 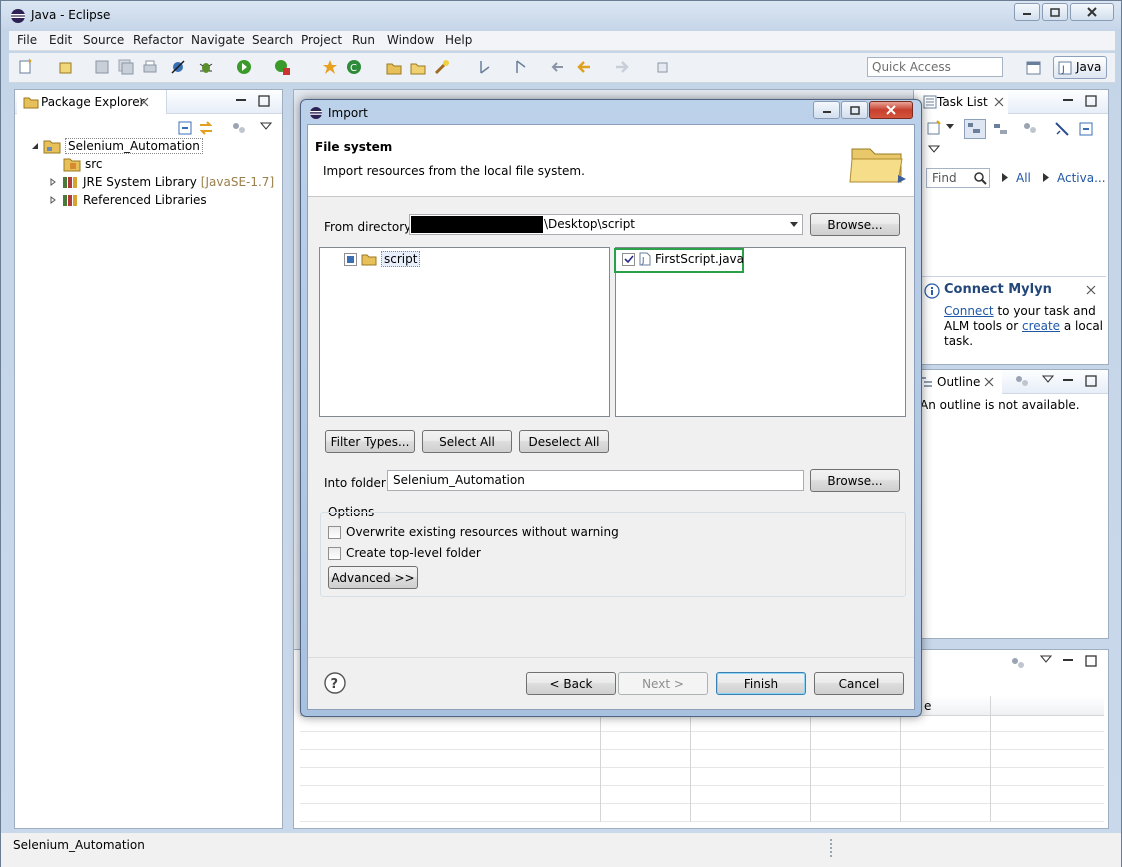 I want to click on top-level-option: Create top-level folder, so click(x=404, y=553).